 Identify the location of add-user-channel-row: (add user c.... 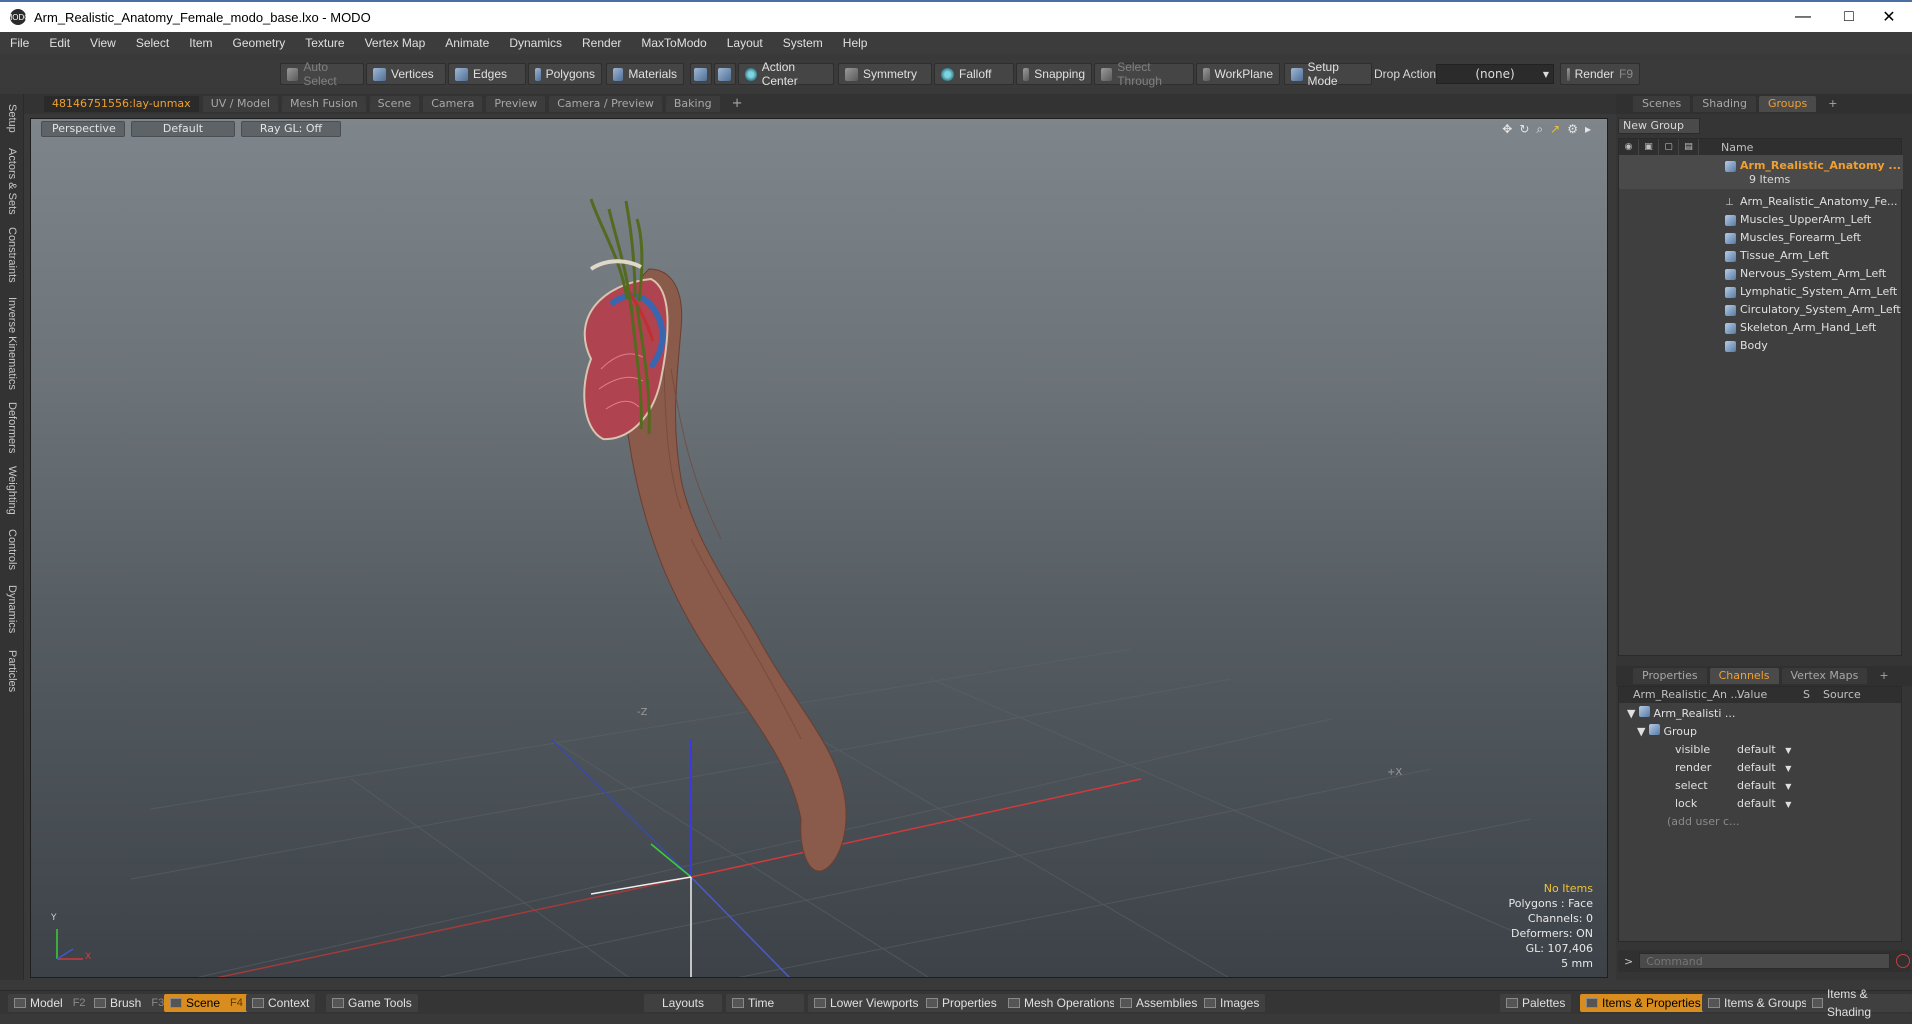
(1703, 822).